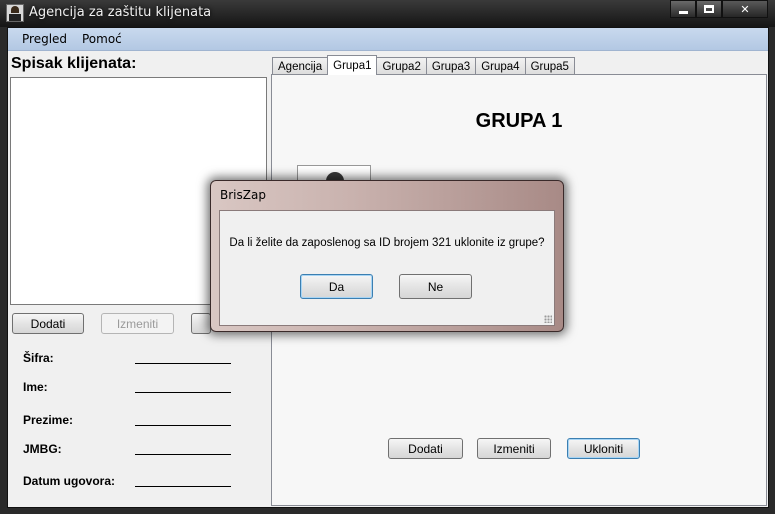  Describe the element at coordinates (48, 420) in the screenshot. I see `field-label-prezime: Prezime:` at that location.